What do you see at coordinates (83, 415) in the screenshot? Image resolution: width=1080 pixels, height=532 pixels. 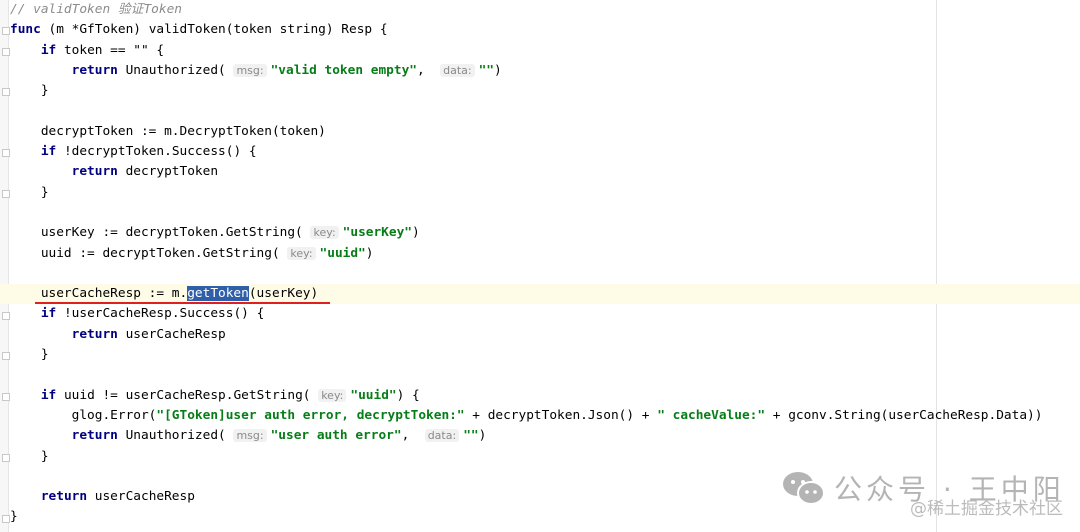 I see `code-token: glog.Error(` at bounding box center [83, 415].